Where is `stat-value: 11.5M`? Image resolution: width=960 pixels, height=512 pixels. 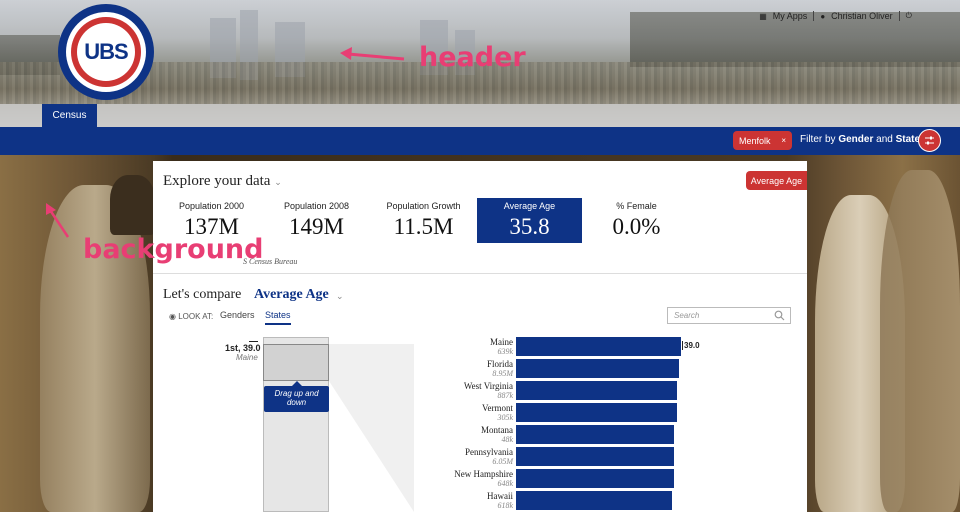 stat-value: 11.5M is located at coordinates (423, 226).